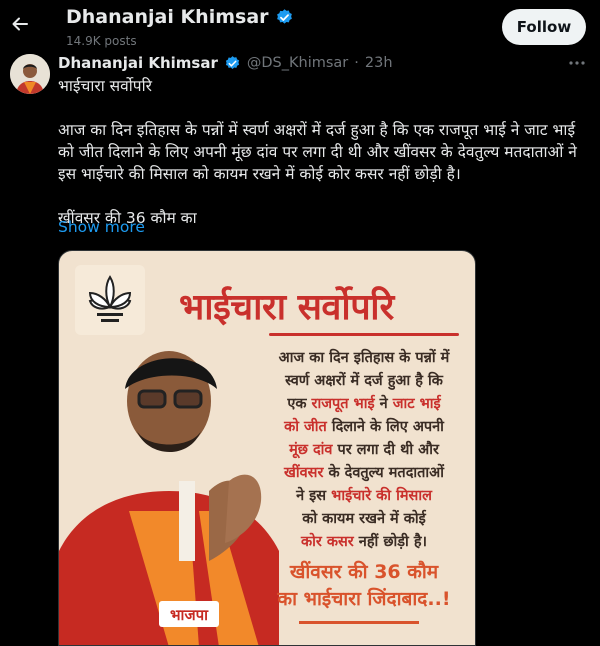  I want to click on poster-line: मूंछ दांव पर लगा दी थी और, so click(364, 450).